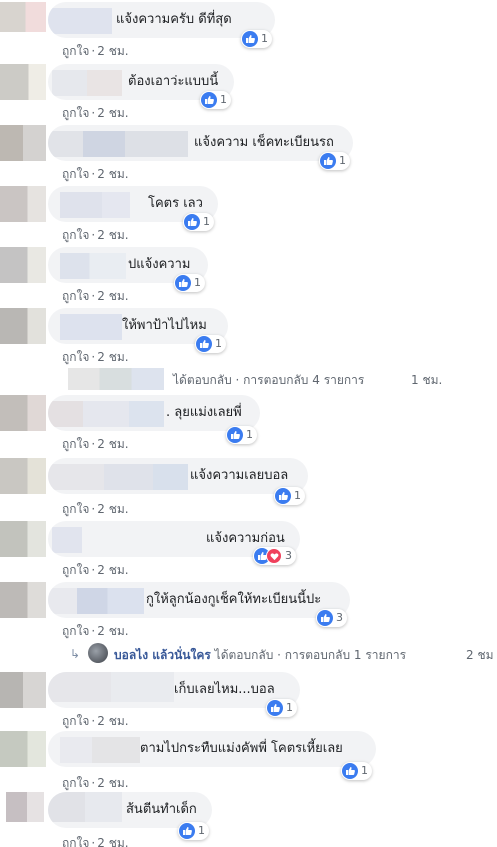  What do you see at coordinates (161, 809) in the screenshot?
I see `comment-text: ส้นตีนทำเด็ก` at bounding box center [161, 809].